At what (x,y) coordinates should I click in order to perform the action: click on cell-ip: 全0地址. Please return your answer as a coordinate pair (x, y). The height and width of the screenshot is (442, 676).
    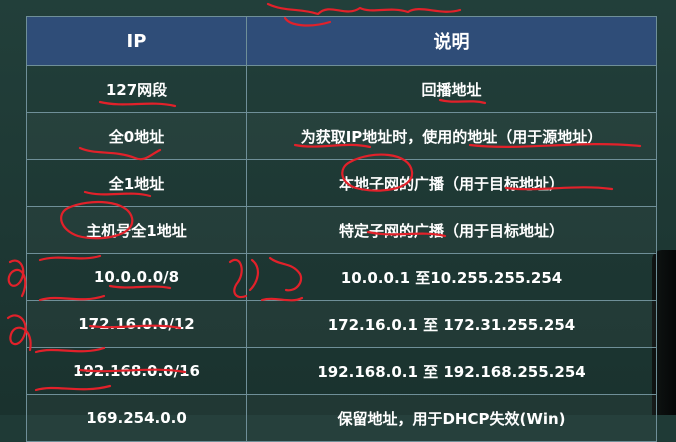
    Looking at the image, I should click on (136, 136).